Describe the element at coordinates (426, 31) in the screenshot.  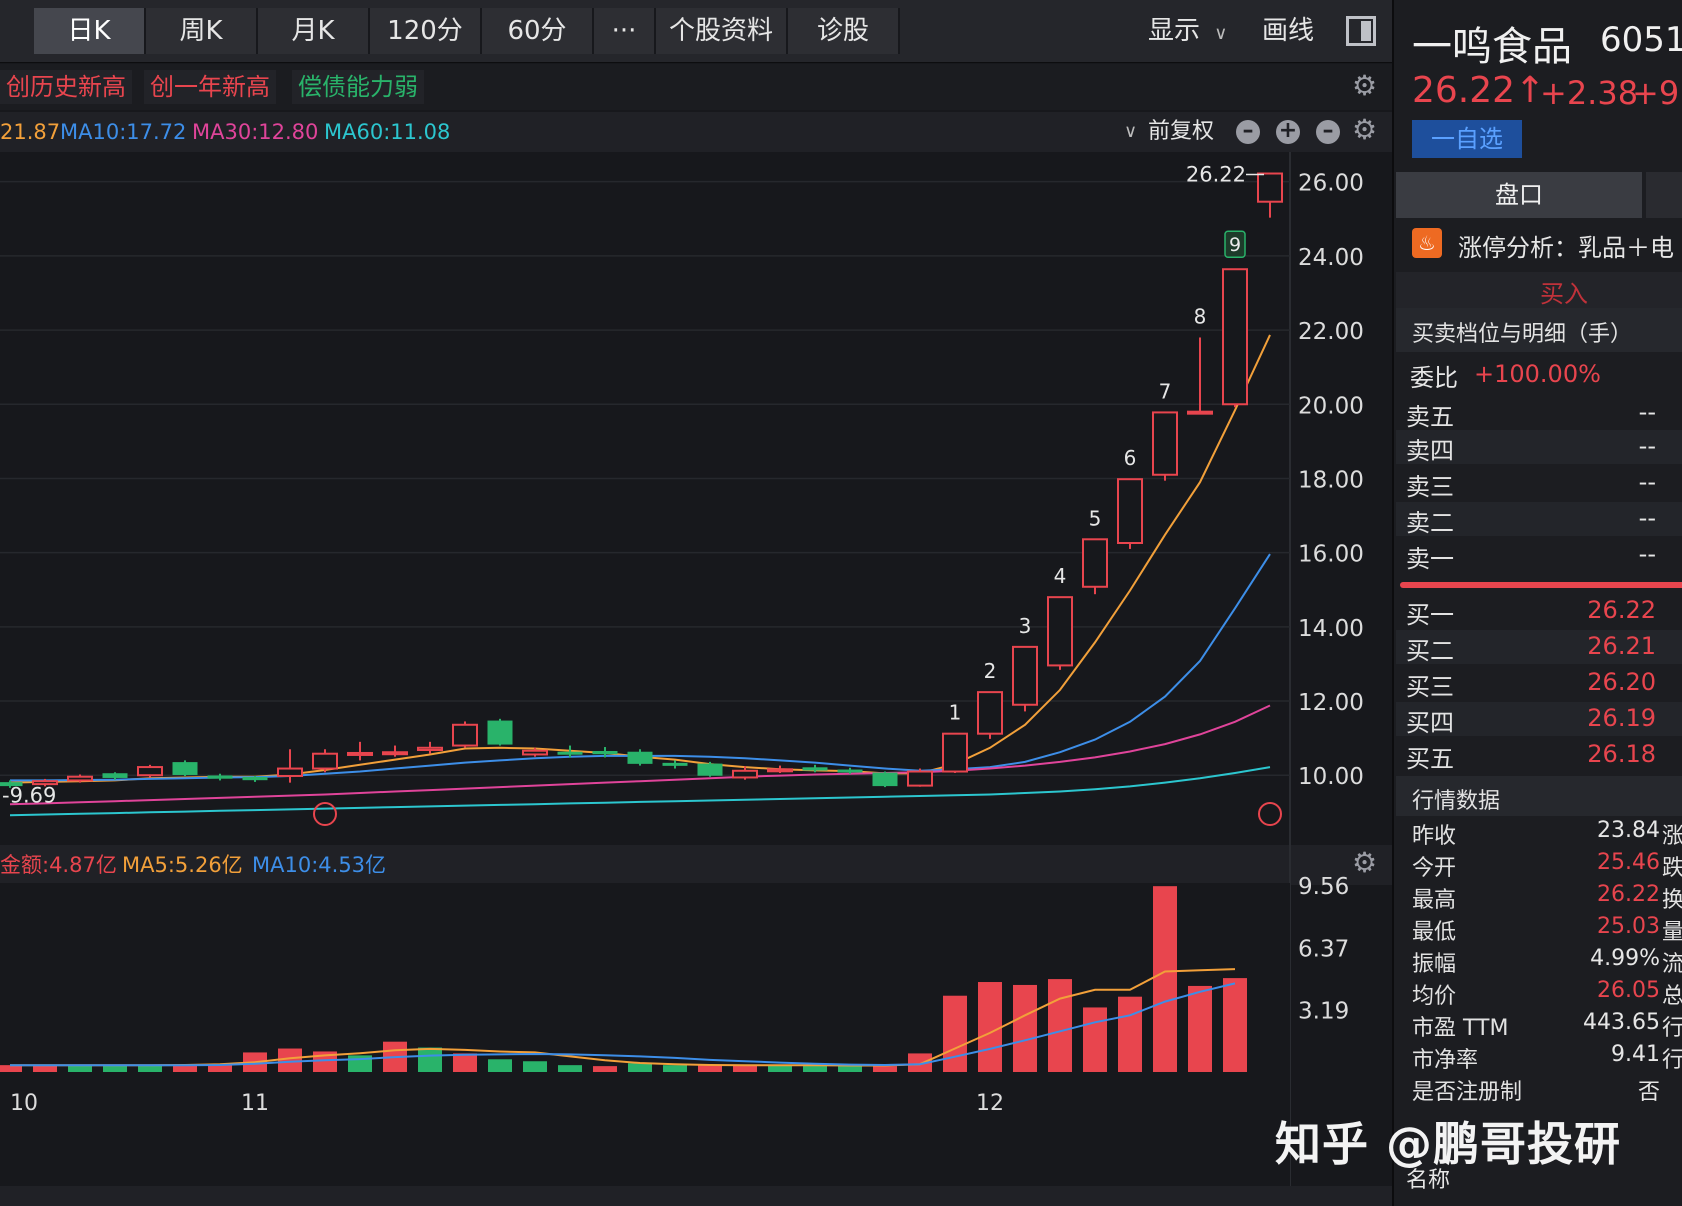
I see `tab-120min: 120分` at that location.